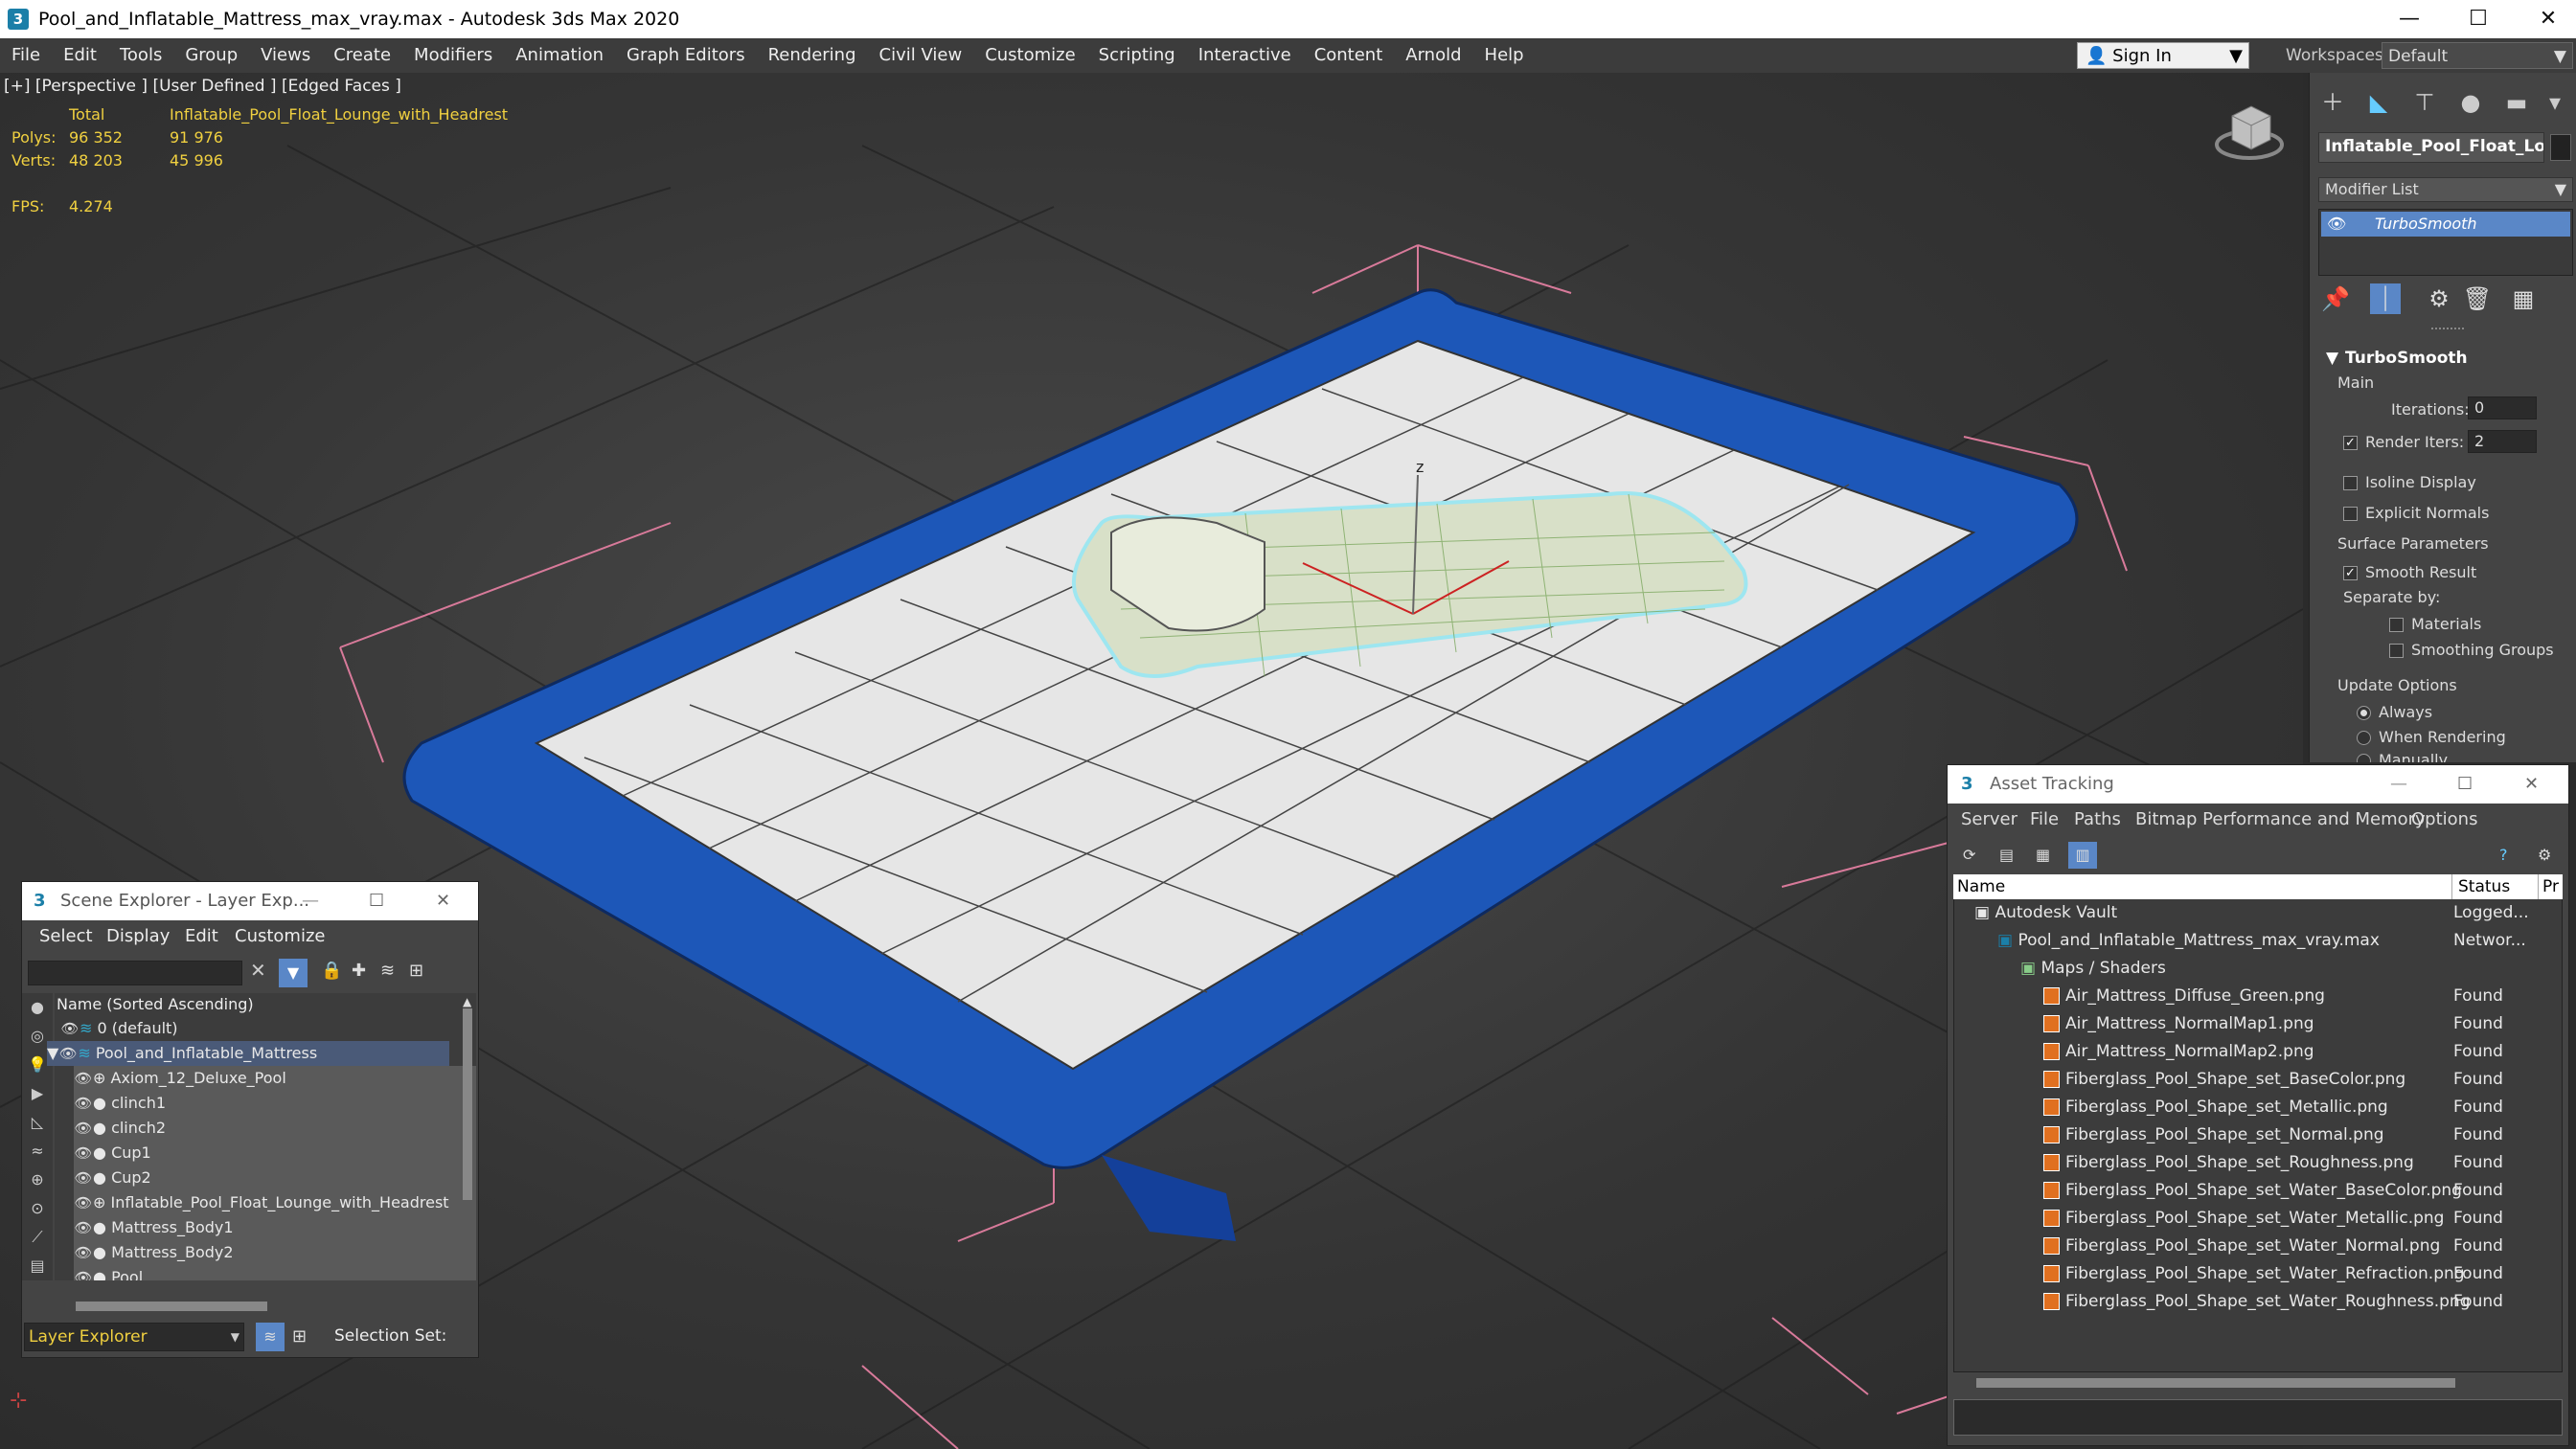  Describe the element at coordinates (1981, 886) in the screenshot. I see `col-name-header: Name` at that location.